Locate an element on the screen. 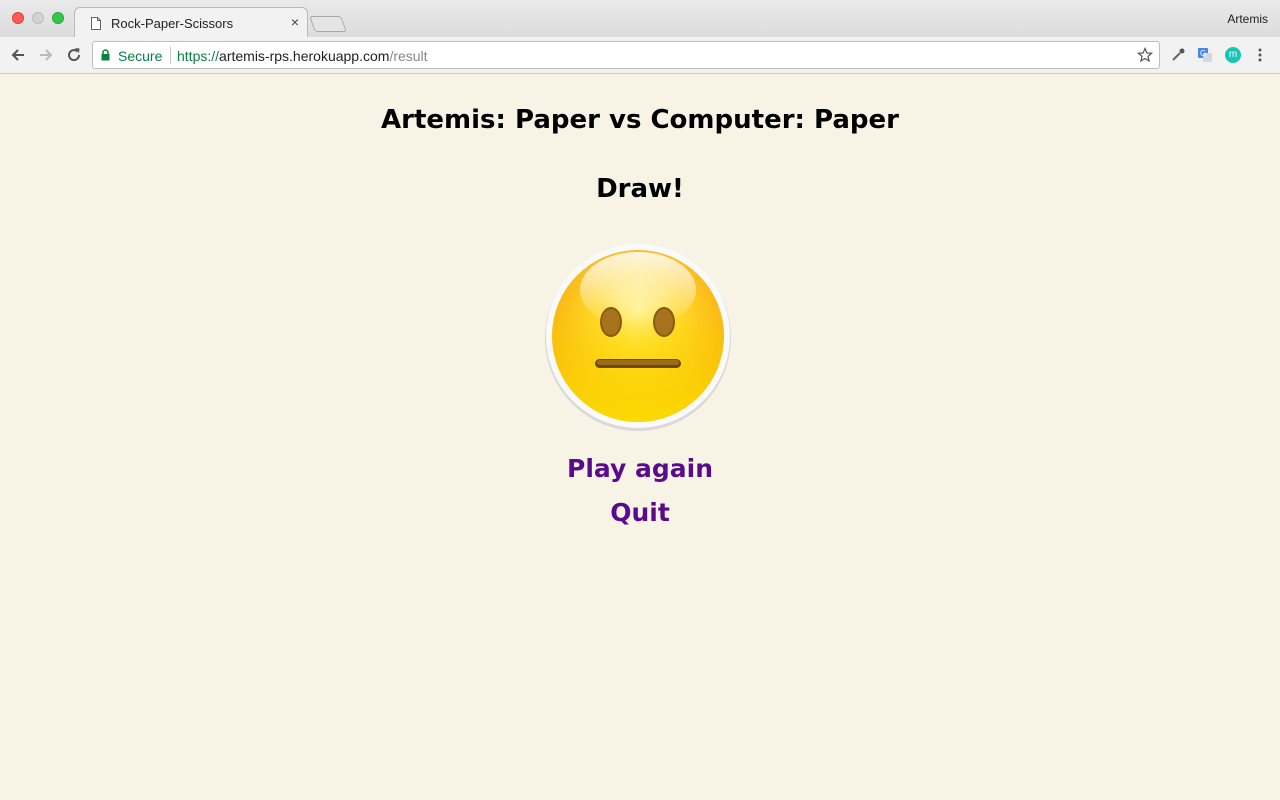  lock-icon is located at coordinates (105, 55).